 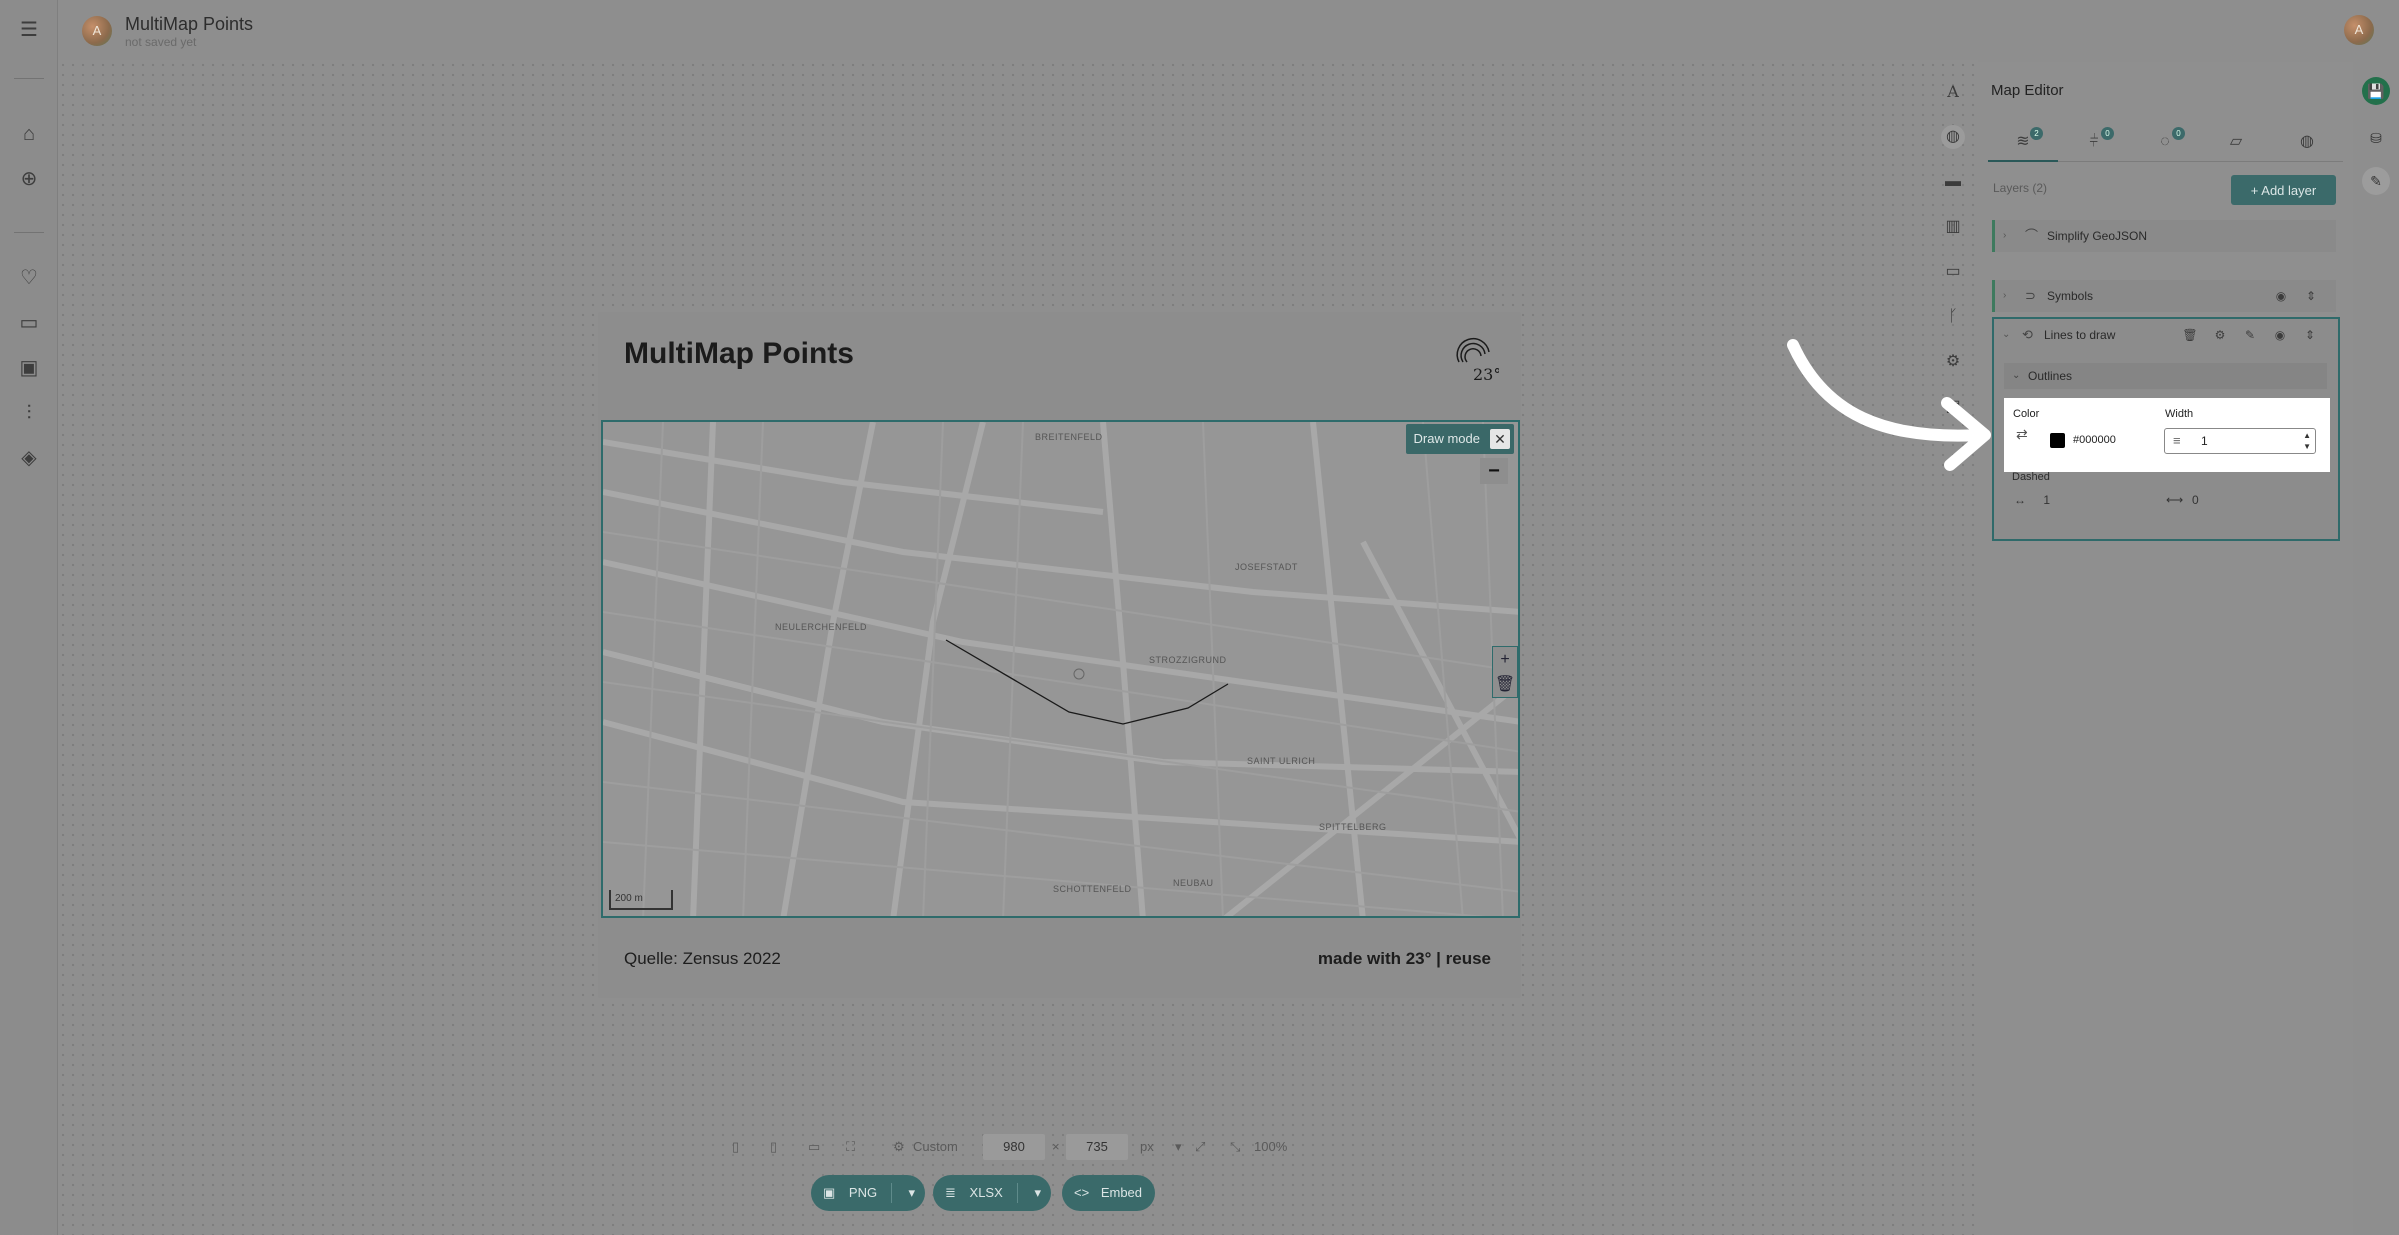 I want to click on layer-header: ⌄ ⟲ Lines to draw 🗑 ⚙ ✎ ◉ ⇕, so click(x=2166, y=335).